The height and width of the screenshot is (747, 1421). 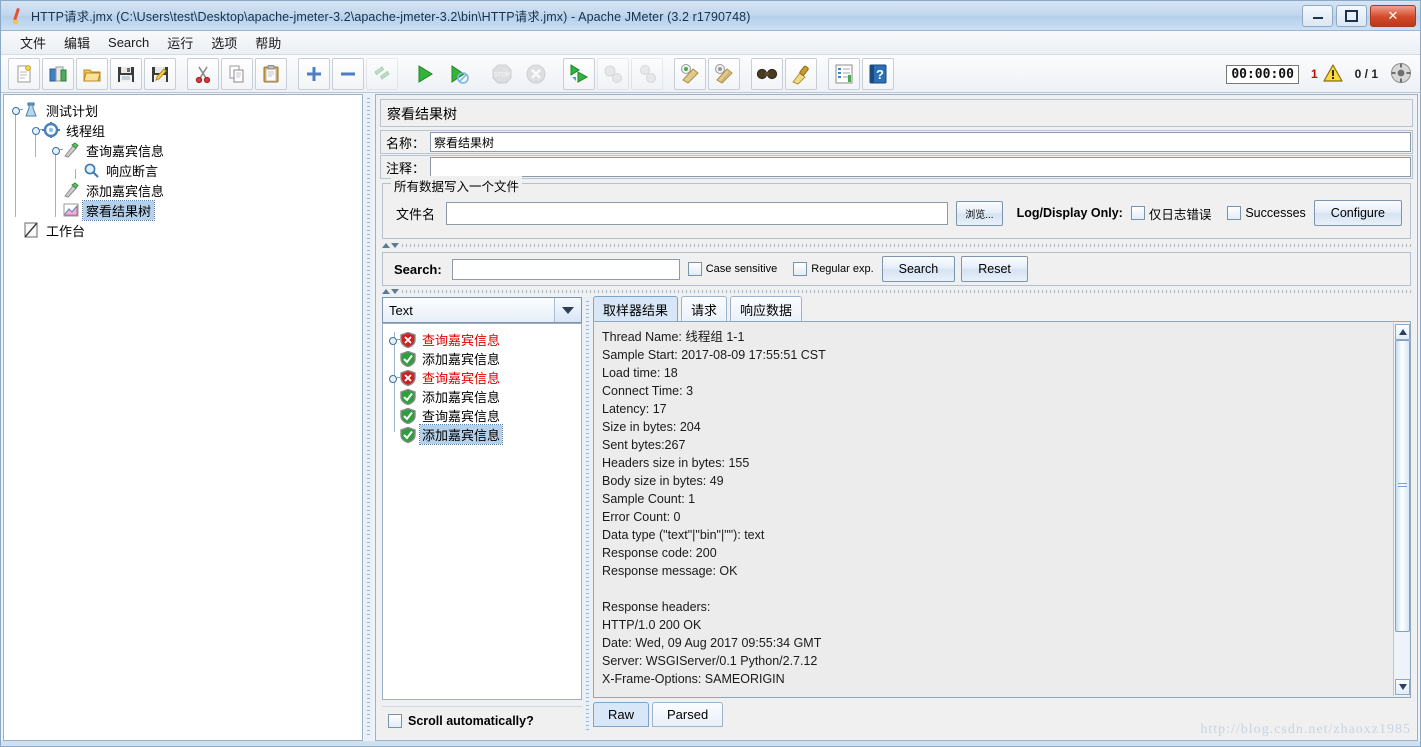 I want to click on cut-icon, so click(x=203, y=73).